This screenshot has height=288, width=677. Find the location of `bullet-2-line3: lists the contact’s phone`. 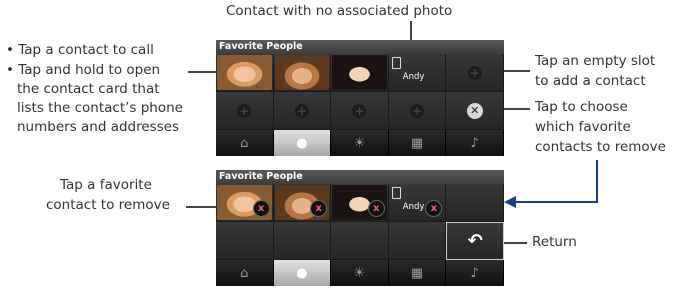

bullet-2-line3: lists the contact’s phone is located at coordinates (100, 108).